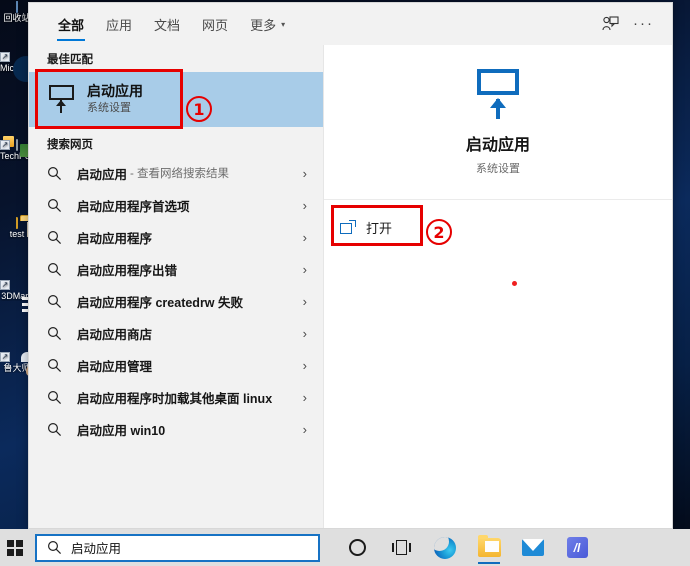  What do you see at coordinates (610, 24) in the screenshot?
I see `feedback-icon` at bounding box center [610, 24].